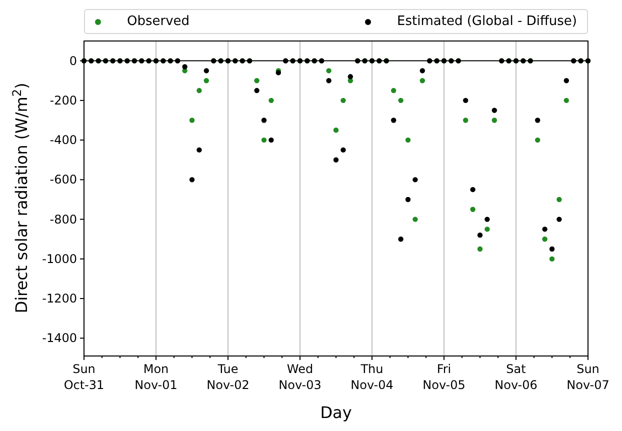 The image size is (622, 431). I want to click on x-tick-label: Fri Nov-05, so click(444, 377).